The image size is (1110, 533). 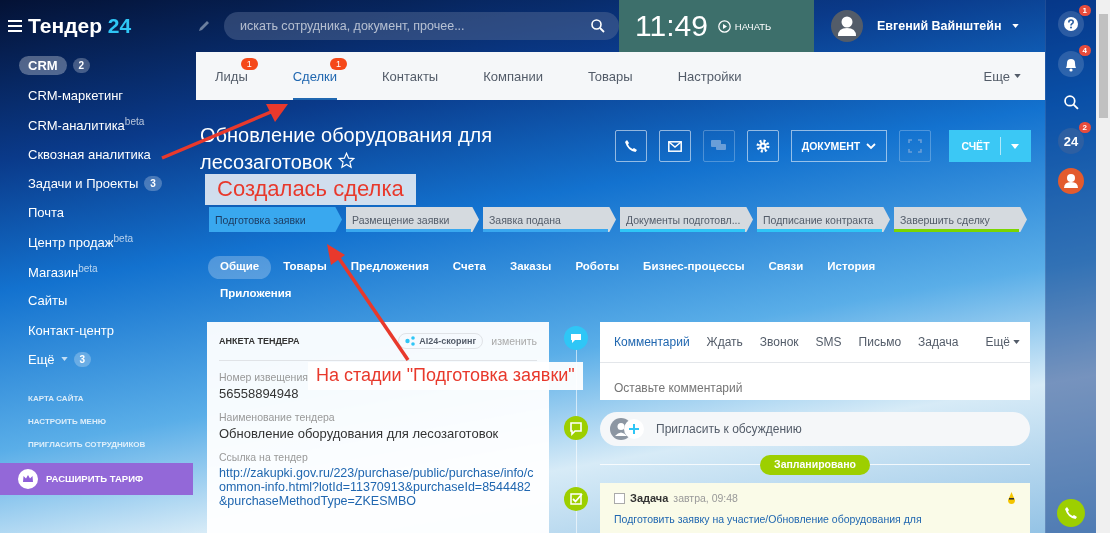 What do you see at coordinates (996, 76) in the screenshot?
I see `more-tab: Еще` at bounding box center [996, 76].